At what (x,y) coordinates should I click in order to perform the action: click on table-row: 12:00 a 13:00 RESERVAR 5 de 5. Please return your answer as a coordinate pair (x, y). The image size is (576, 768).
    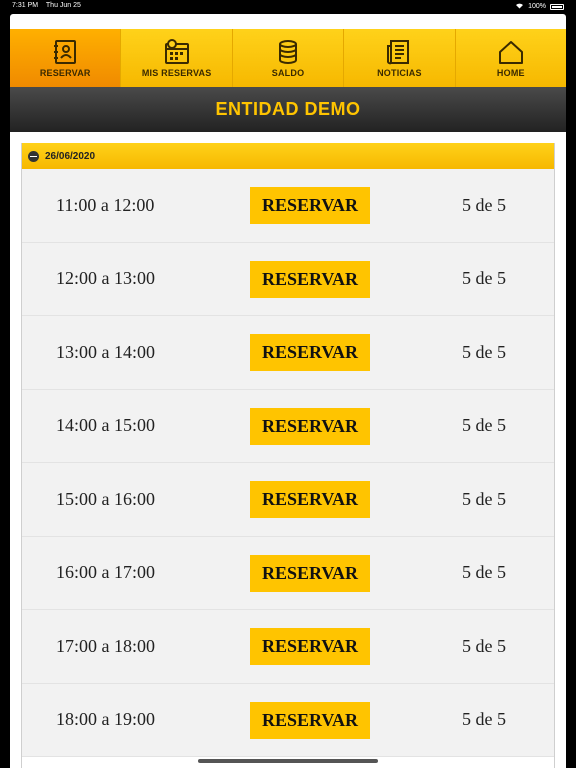
    Looking at the image, I should click on (288, 279).